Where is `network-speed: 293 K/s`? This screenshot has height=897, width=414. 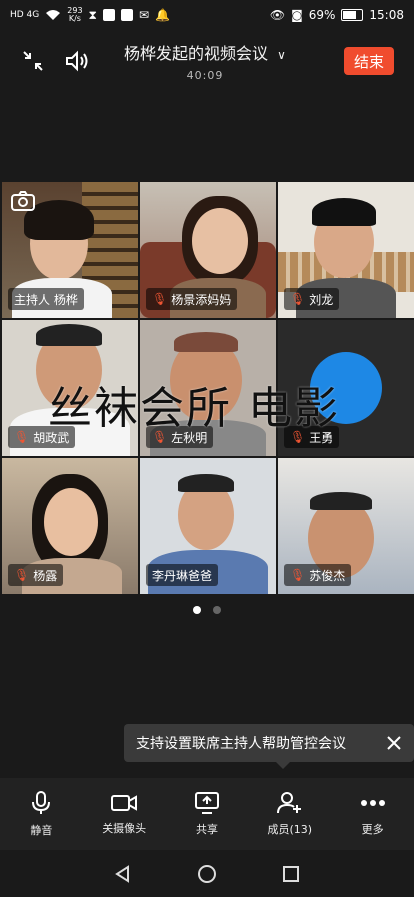 network-speed: 293 K/s is located at coordinates (74, 15).